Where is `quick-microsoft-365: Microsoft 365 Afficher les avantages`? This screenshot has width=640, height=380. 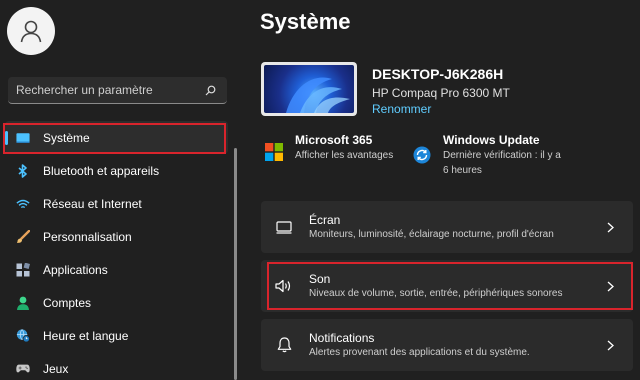 quick-microsoft-365: Microsoft 365 Afficher les avantages is located at coordinates (335, 147).